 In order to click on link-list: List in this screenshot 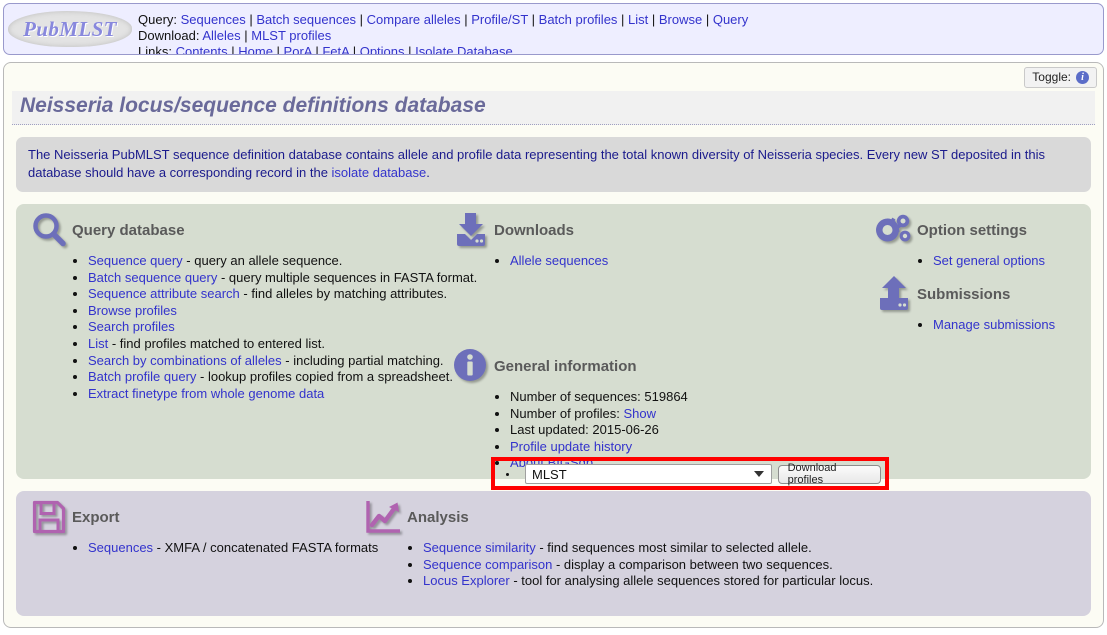, I will do `click(98, 343)`.